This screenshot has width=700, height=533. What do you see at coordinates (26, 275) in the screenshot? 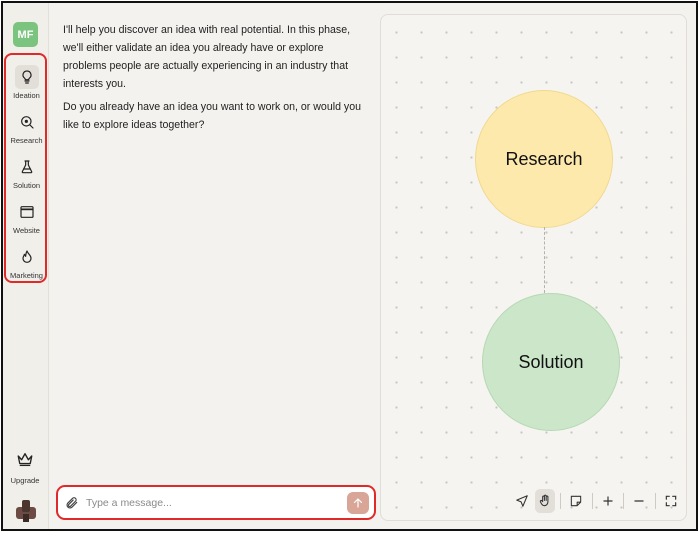
I see `sidebar-item-label: Marketing` at bounding box center [26, 275].